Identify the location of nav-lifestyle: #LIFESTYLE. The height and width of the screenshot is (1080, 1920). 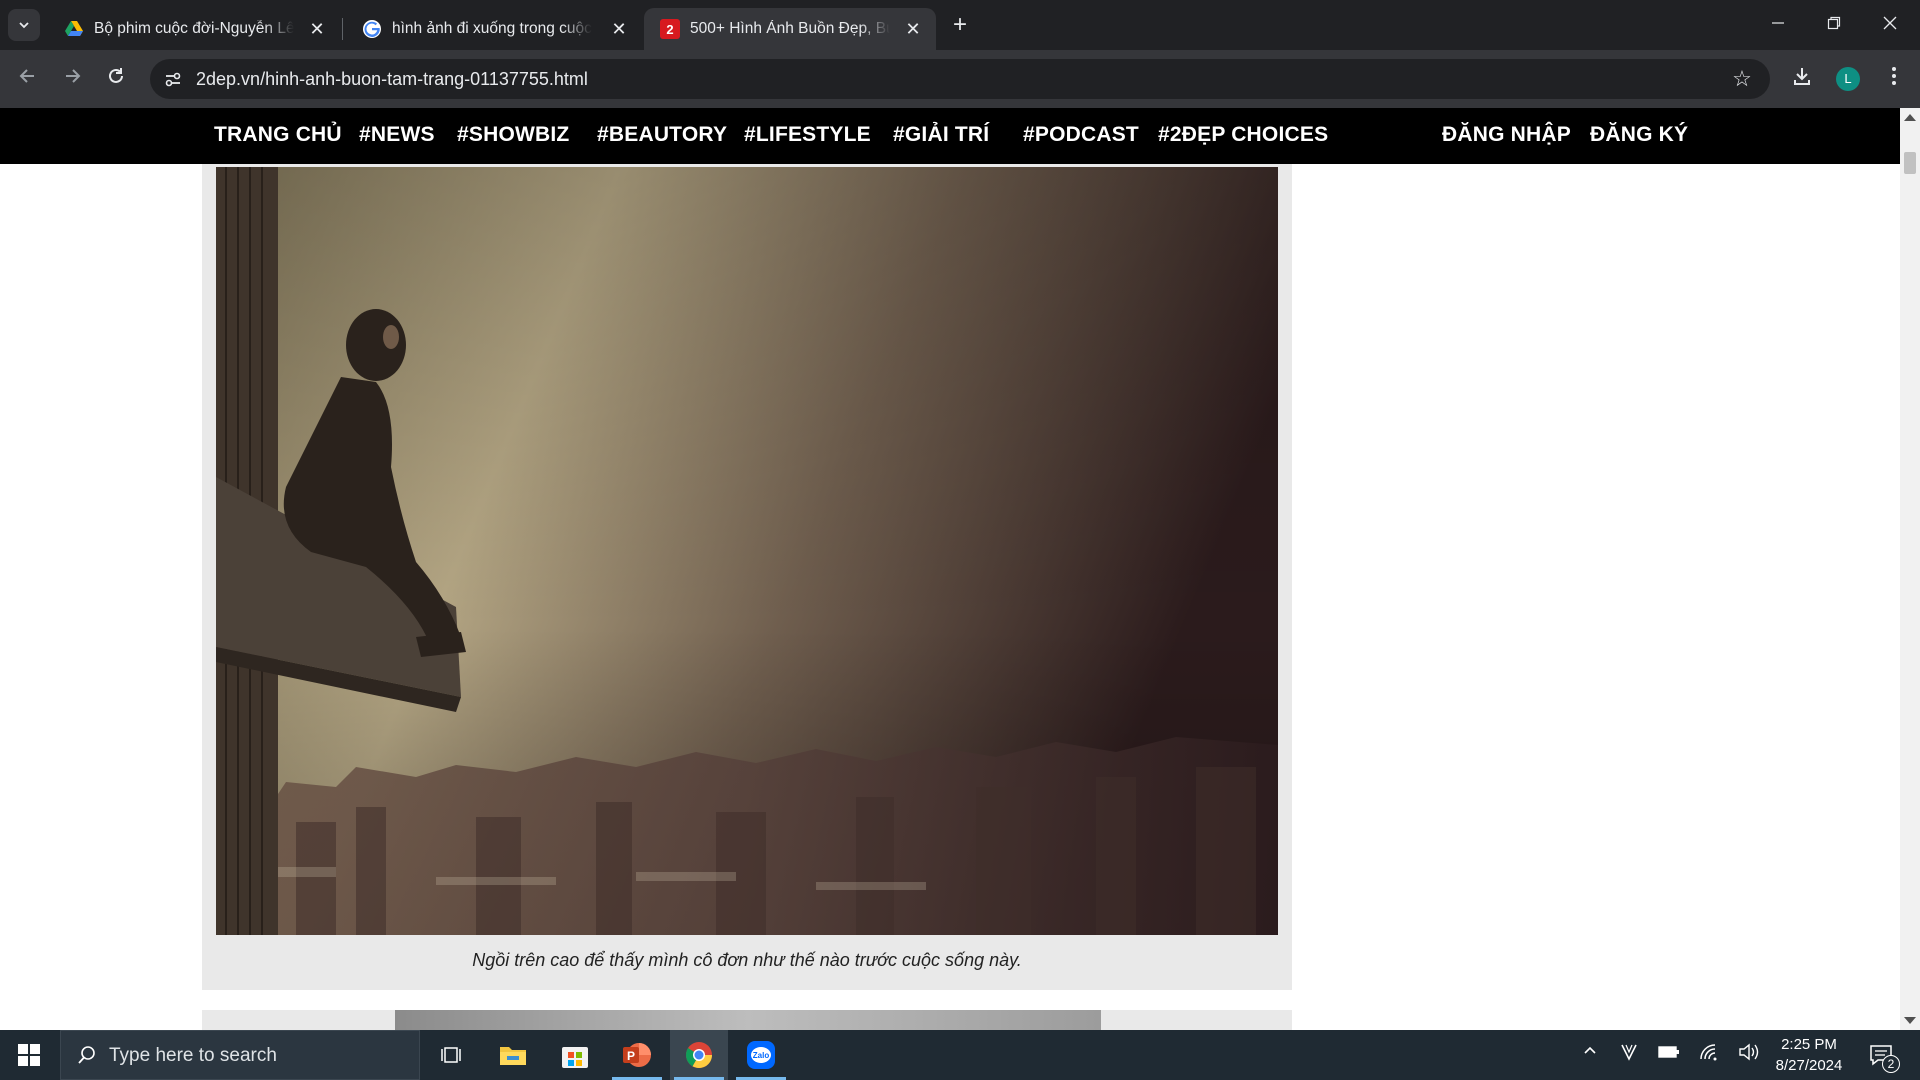
(807, 135).